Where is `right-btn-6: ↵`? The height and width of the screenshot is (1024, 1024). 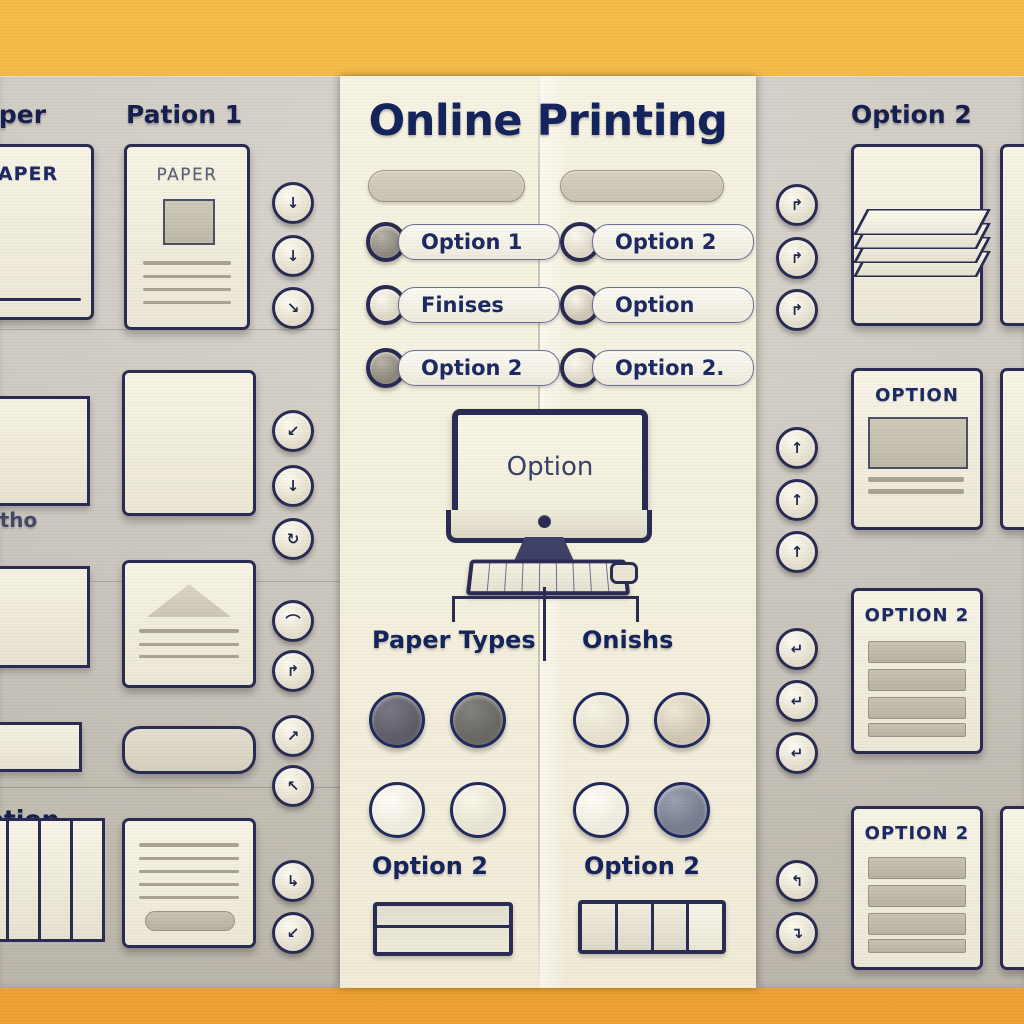
right-btn-6: ↵ is located at coordinates (797, 649).